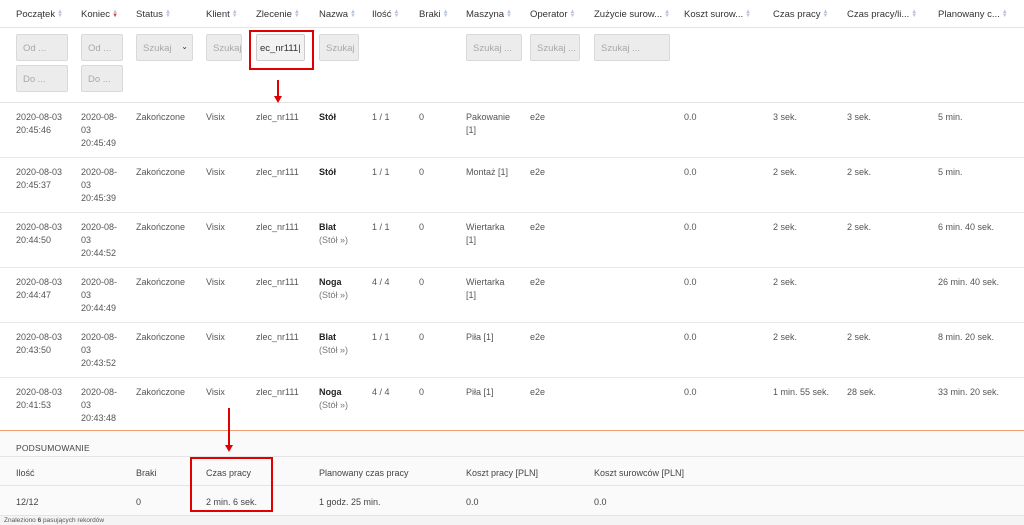  I want to click on col-header-name: Nazwa ▲ ▼, so click(337, 14).